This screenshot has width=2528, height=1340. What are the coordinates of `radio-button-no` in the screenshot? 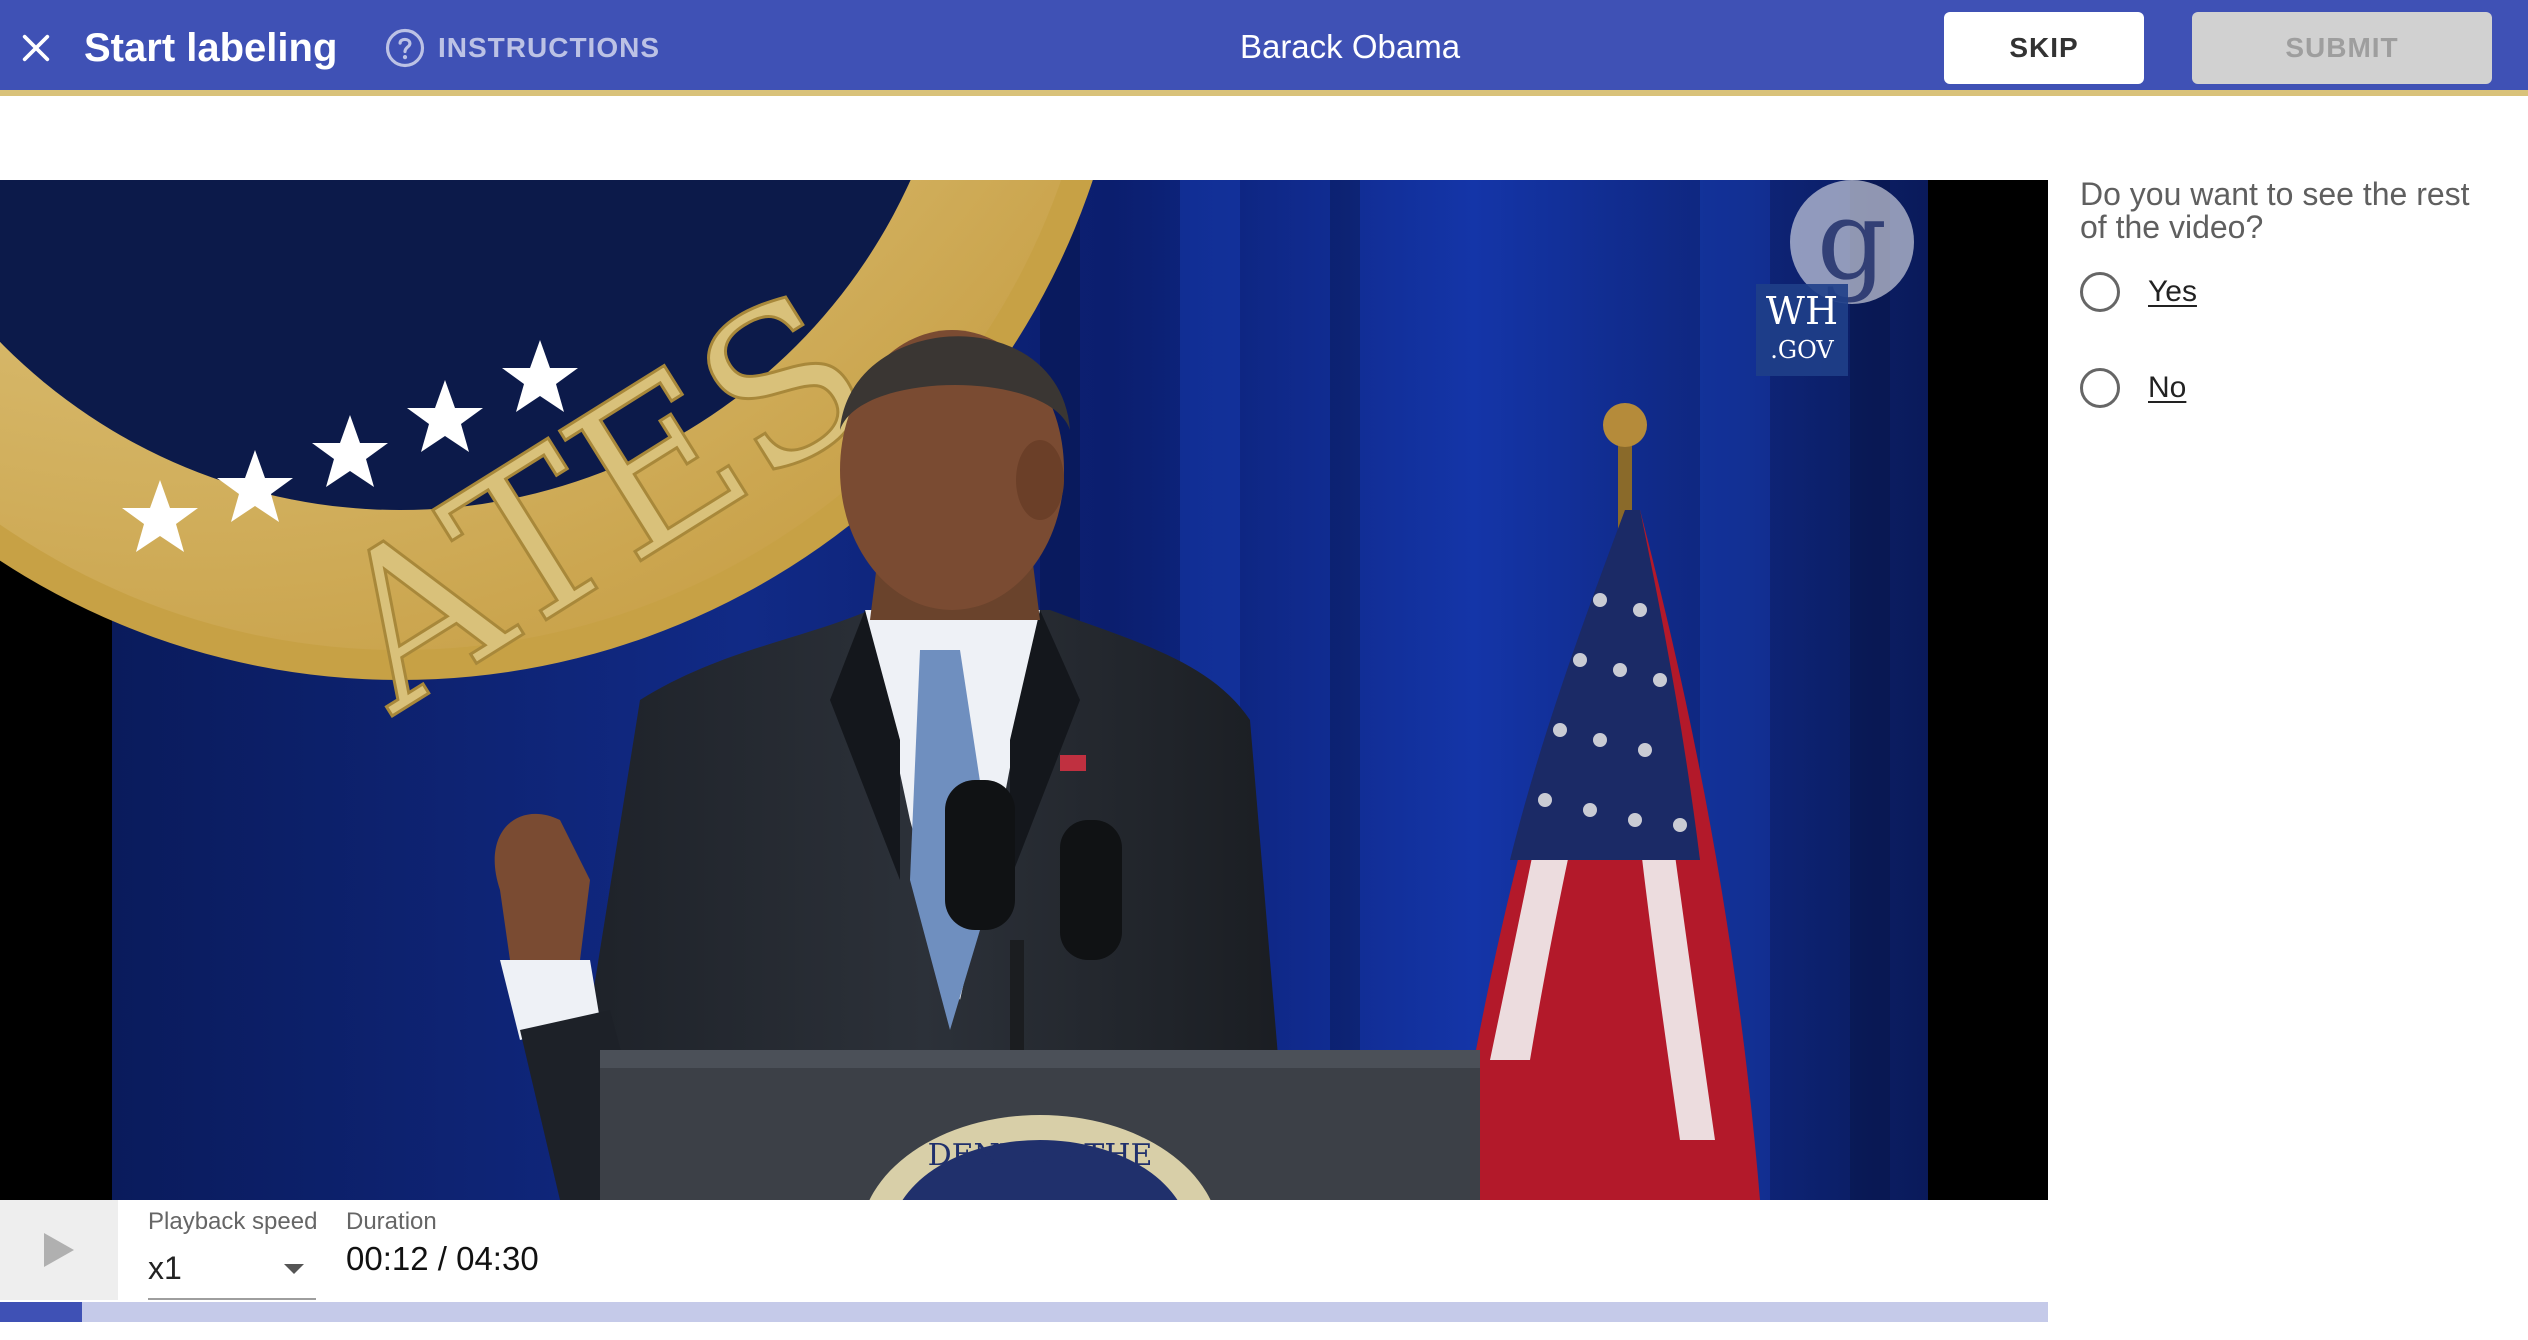 It's located at (2100, 388).